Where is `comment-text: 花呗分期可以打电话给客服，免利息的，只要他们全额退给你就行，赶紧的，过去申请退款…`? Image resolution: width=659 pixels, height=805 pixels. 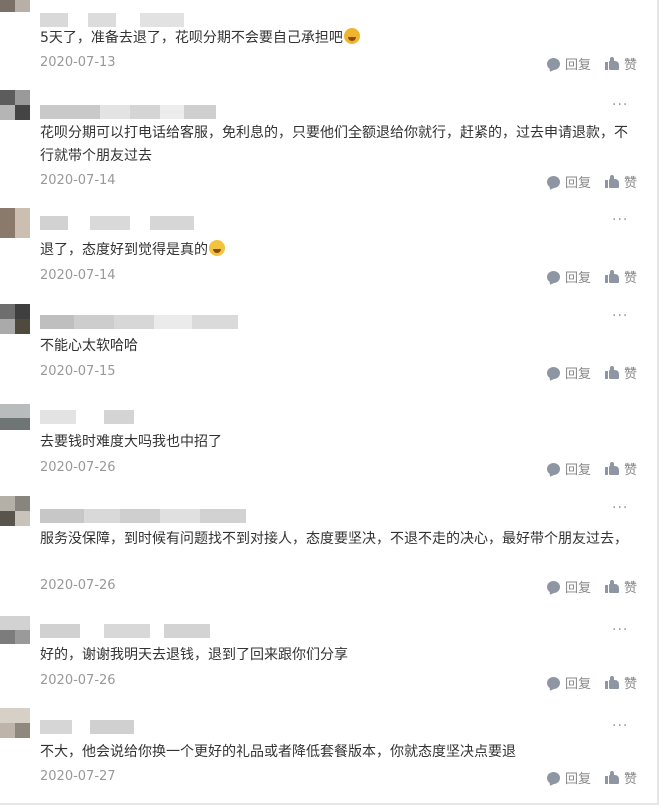 comment-text: 花呗分期可以打电话给客服，免利息的，只要他们全额退给你就行，赶紧的，过去申请退款… is located at coordinates (334, 144).